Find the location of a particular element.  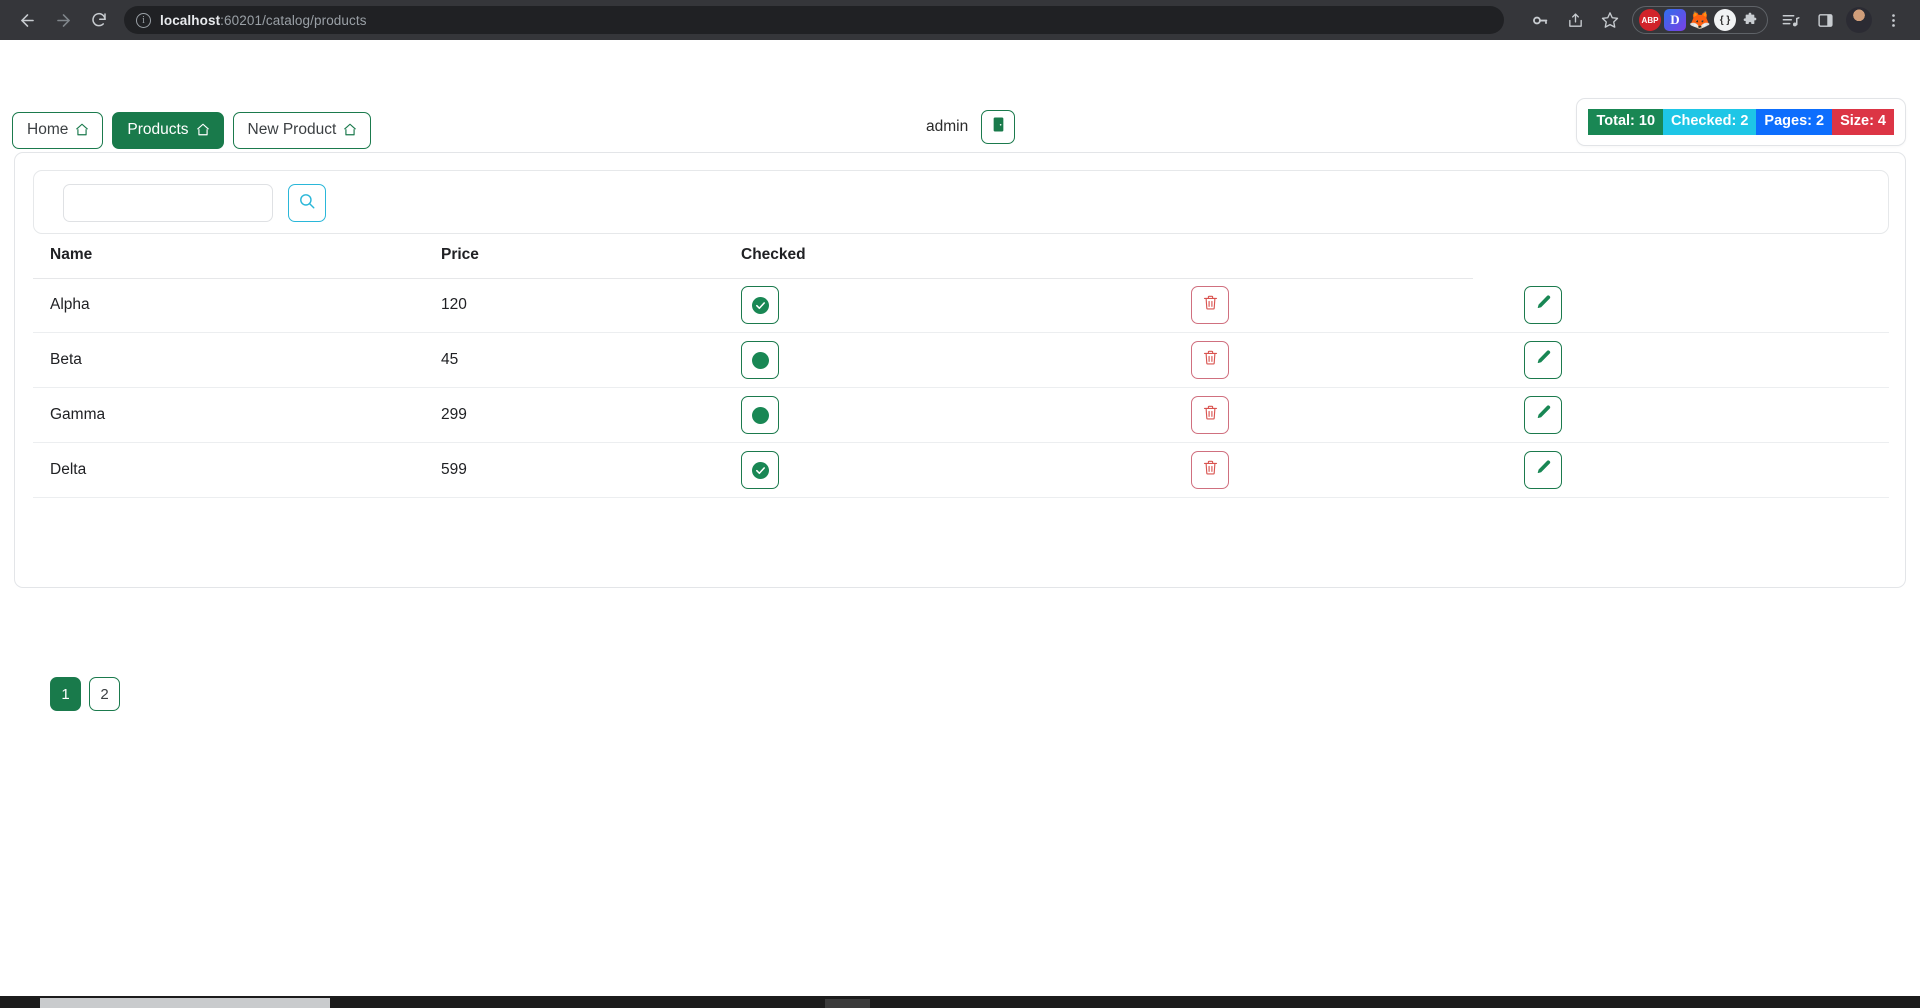

user-area: admin is located at coordinates (971, 127).